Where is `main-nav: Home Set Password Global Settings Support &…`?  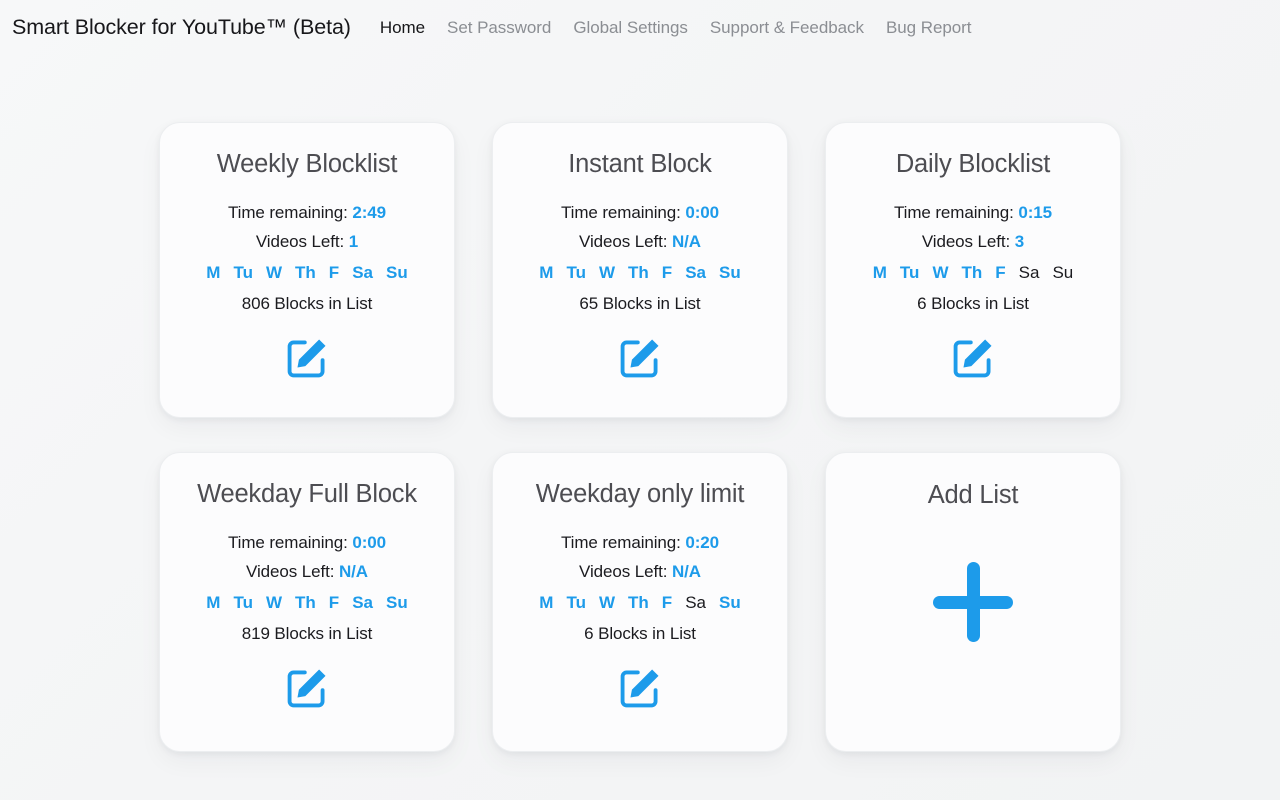
main-nav: Home Set Password Global Settings Support &… is located at coordinates (678, 27).